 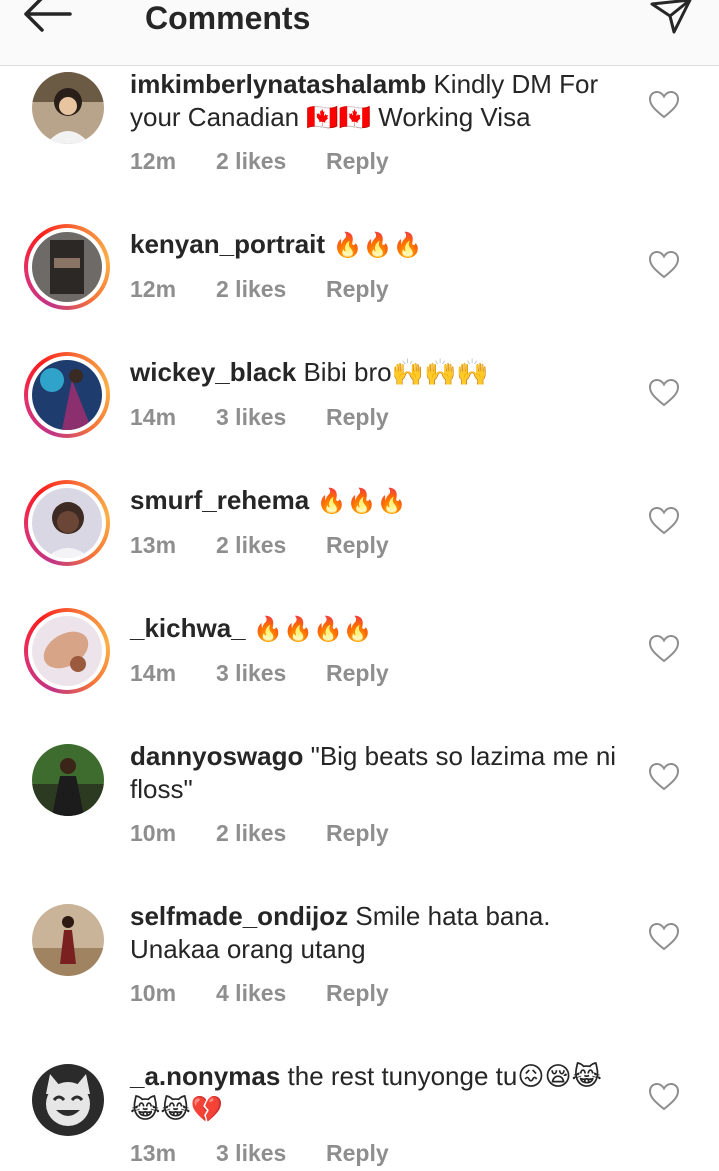 I want to click on comment-username: smurf_rehema, so click(x=219, y=500).